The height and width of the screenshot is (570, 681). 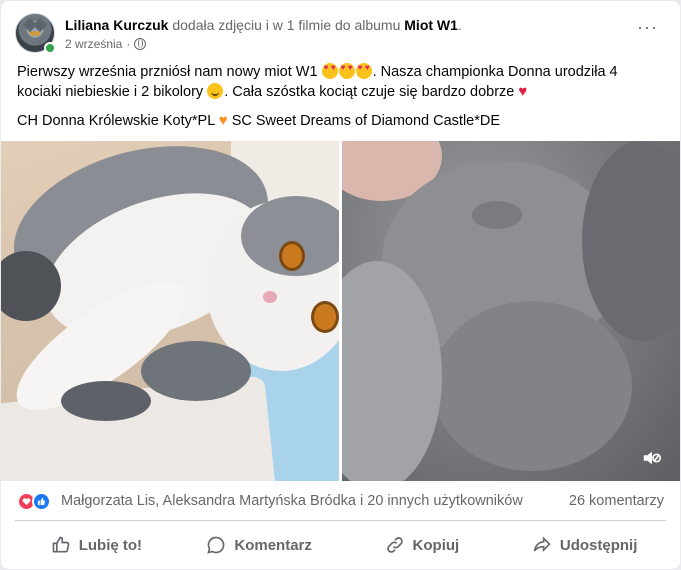 What do you see at coordinates (223, 120) in the screenshot?
I see `orange-heart-icon: ♥` at bounding box center [223, 120].